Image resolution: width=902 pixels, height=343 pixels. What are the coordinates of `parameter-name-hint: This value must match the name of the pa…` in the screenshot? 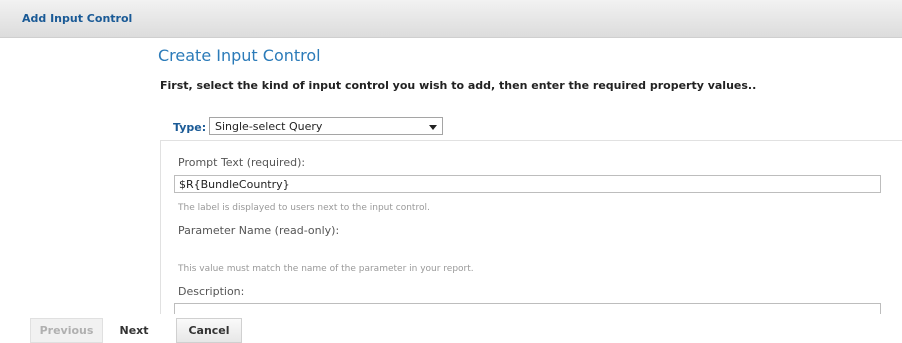 It's located at (326, 269).